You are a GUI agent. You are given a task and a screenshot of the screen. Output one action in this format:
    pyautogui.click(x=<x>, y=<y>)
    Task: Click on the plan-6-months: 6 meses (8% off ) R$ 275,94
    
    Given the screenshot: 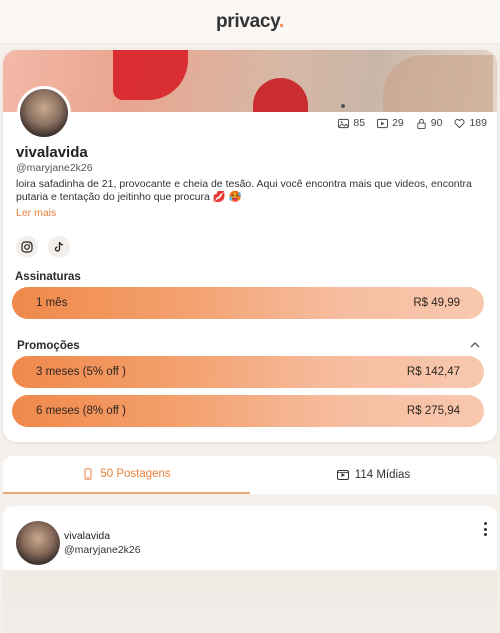 What is the action you would take?
    pyautogui.click(x=248, y=411)
    